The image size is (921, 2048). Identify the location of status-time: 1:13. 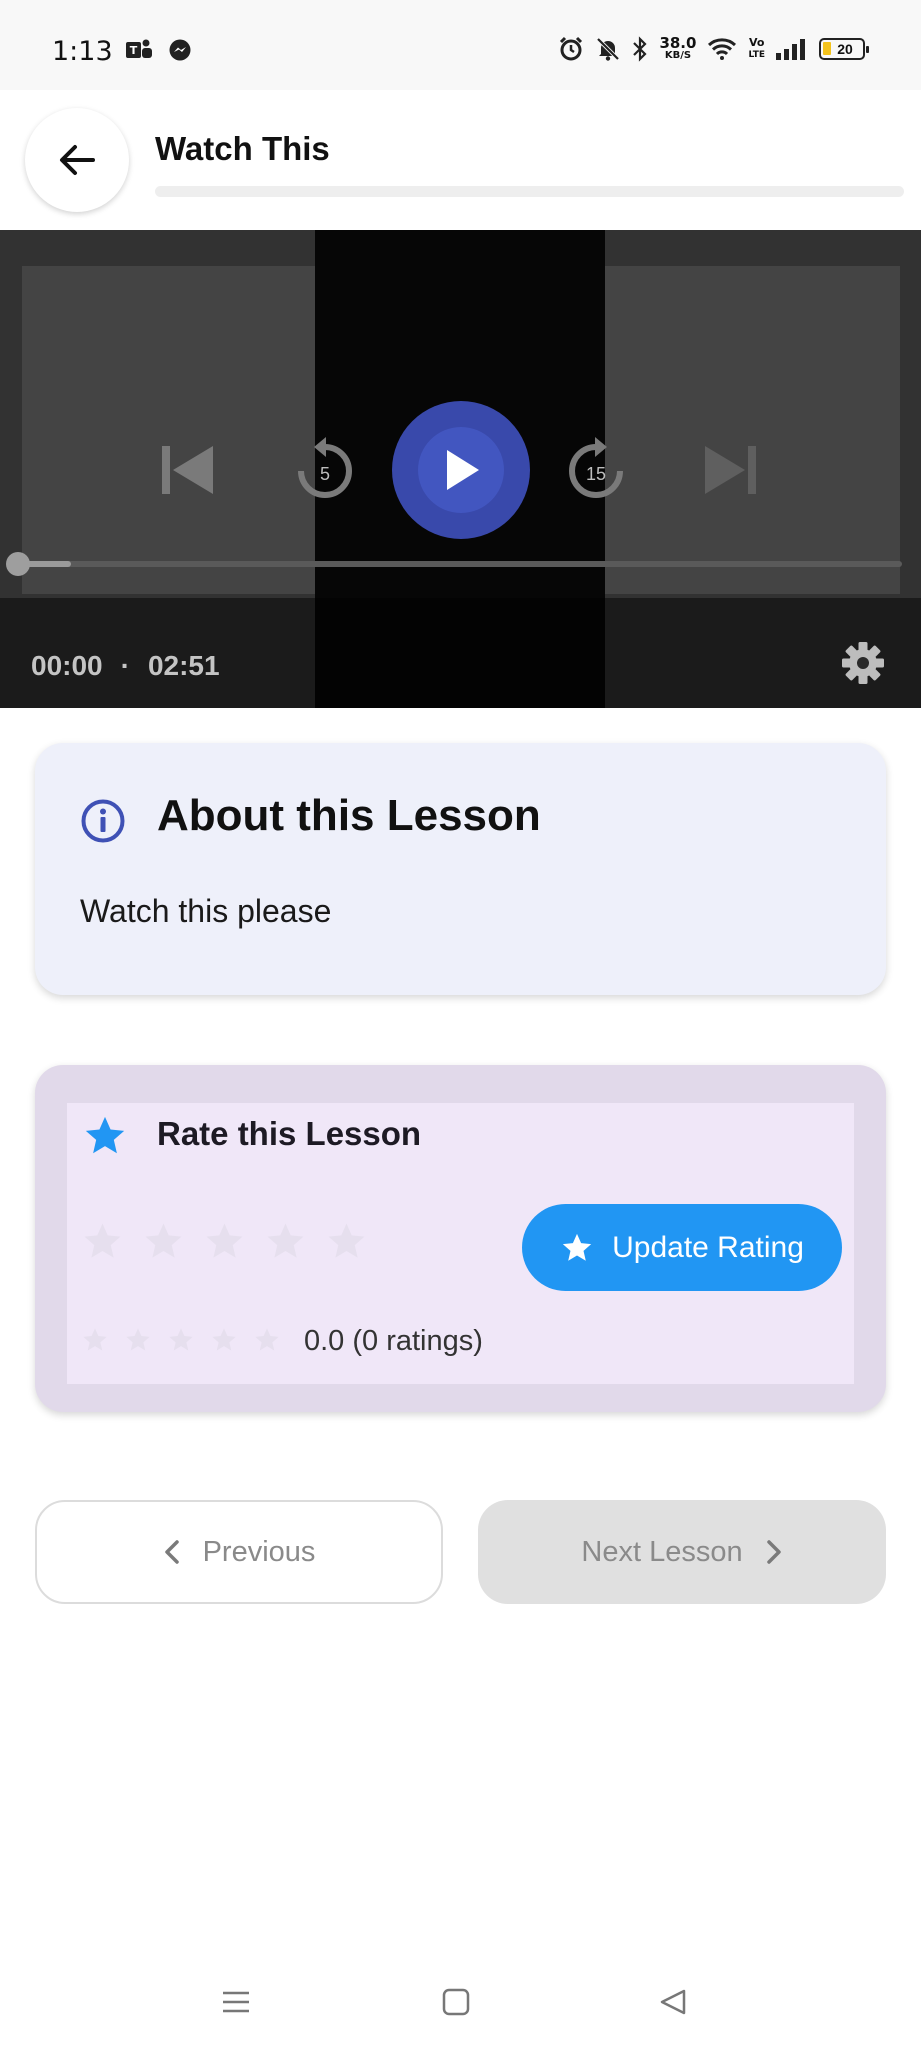
(82, 51).